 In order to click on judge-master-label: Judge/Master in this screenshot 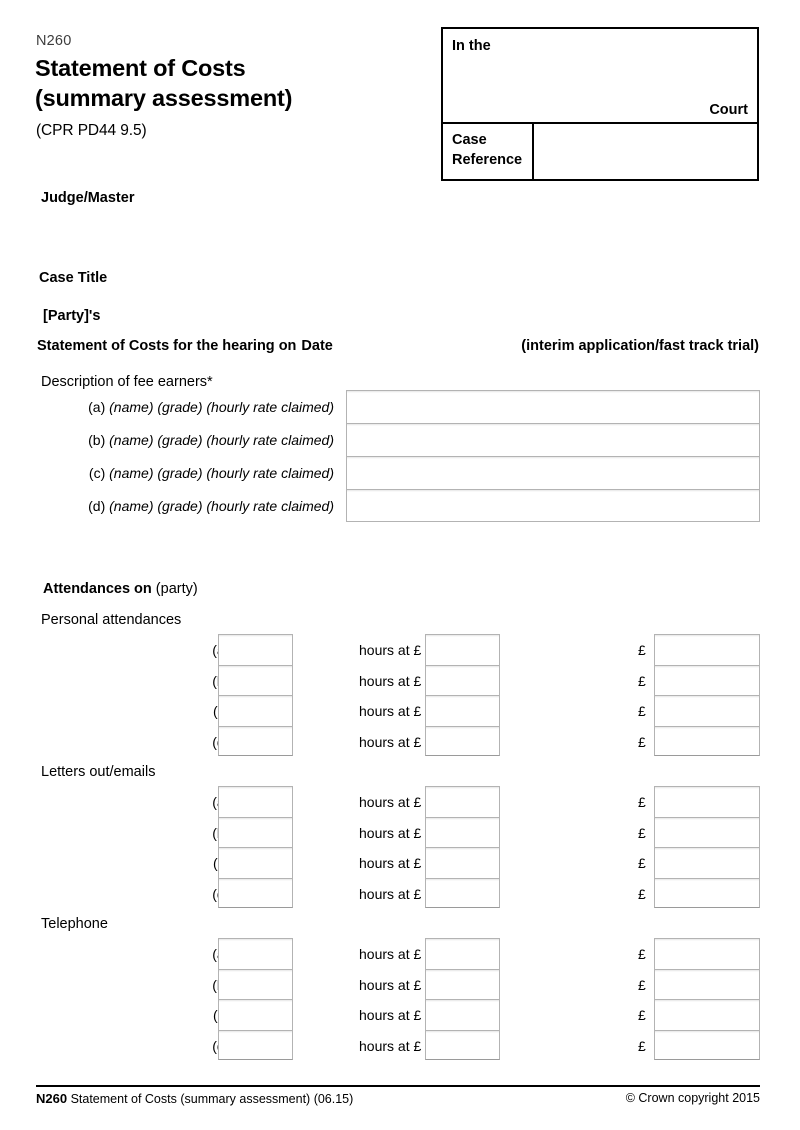, I will do `click(88, 198)`.